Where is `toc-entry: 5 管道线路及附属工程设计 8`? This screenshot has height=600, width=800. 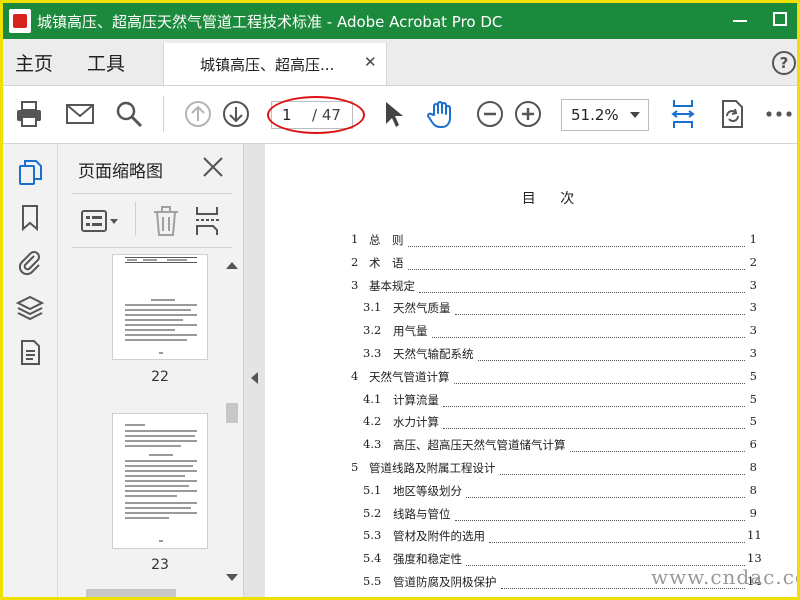
toc-entry: 5 管道线路及附属工程设计 8 is located at coordinates (531, 469).